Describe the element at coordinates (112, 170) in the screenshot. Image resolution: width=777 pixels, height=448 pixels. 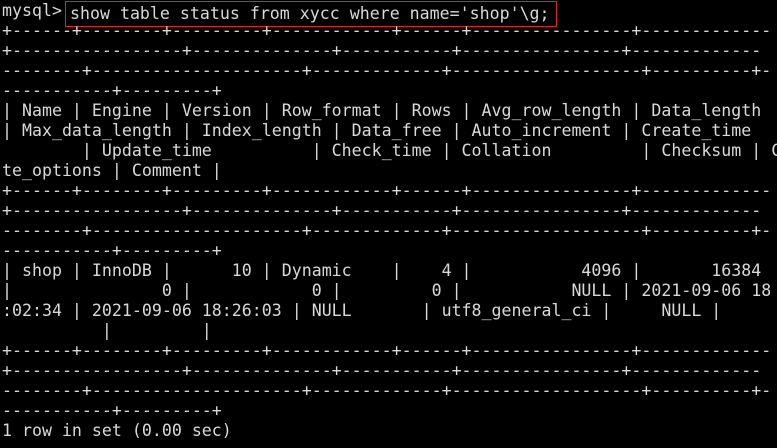
I see `table-header-line: te_options | Comment |` at that location.